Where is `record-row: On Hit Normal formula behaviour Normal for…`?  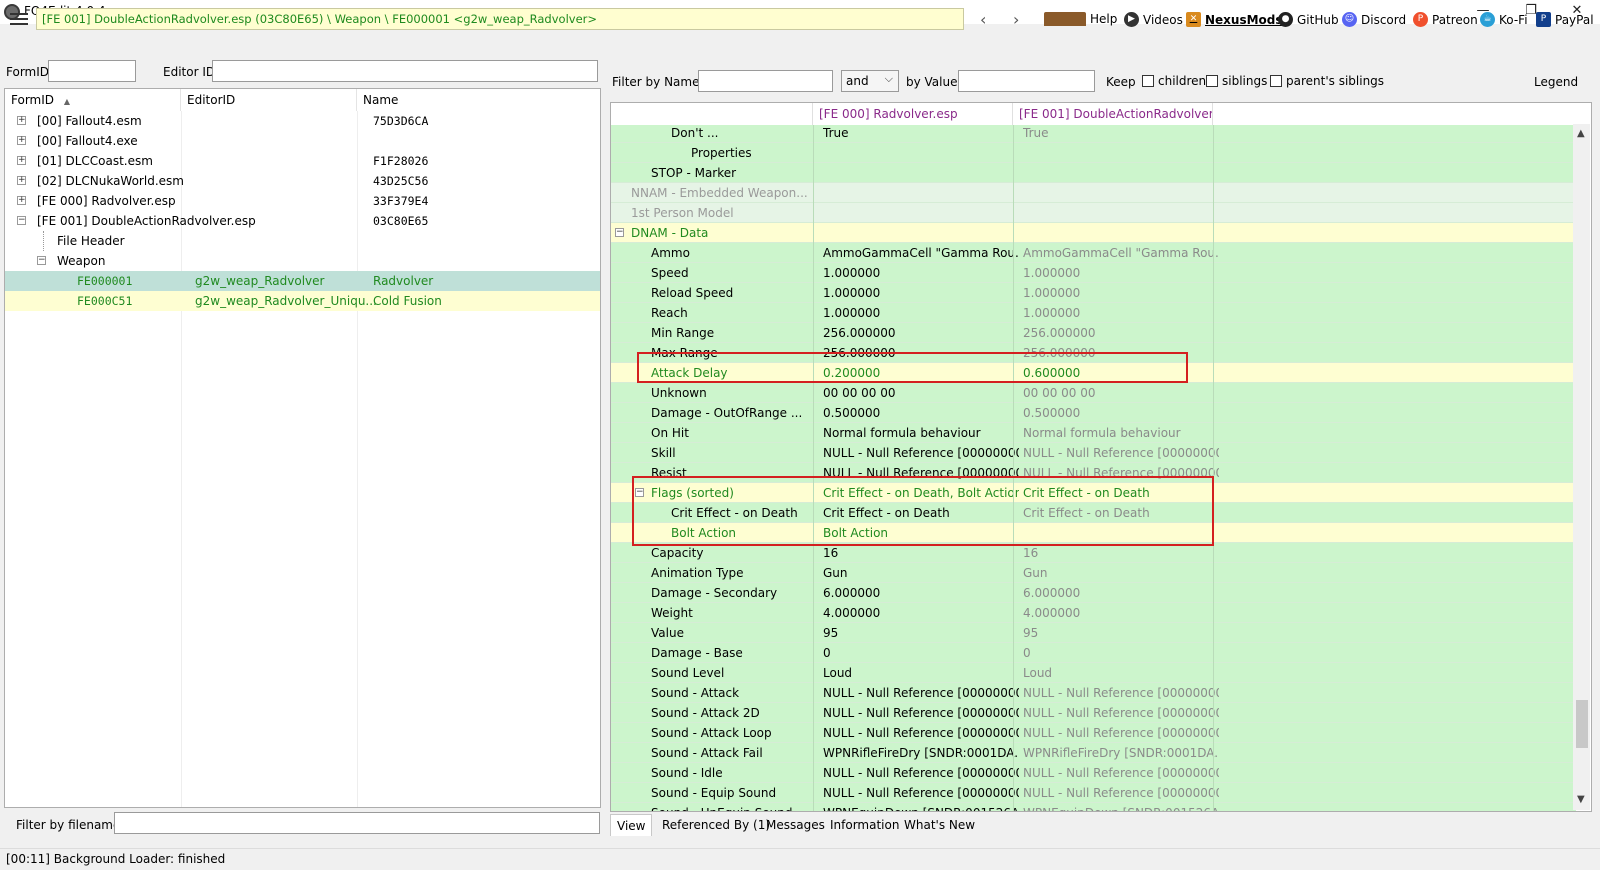 record-row: On Hit Normal formula behaviour Normal for… is located at coordinates (1093, 433).